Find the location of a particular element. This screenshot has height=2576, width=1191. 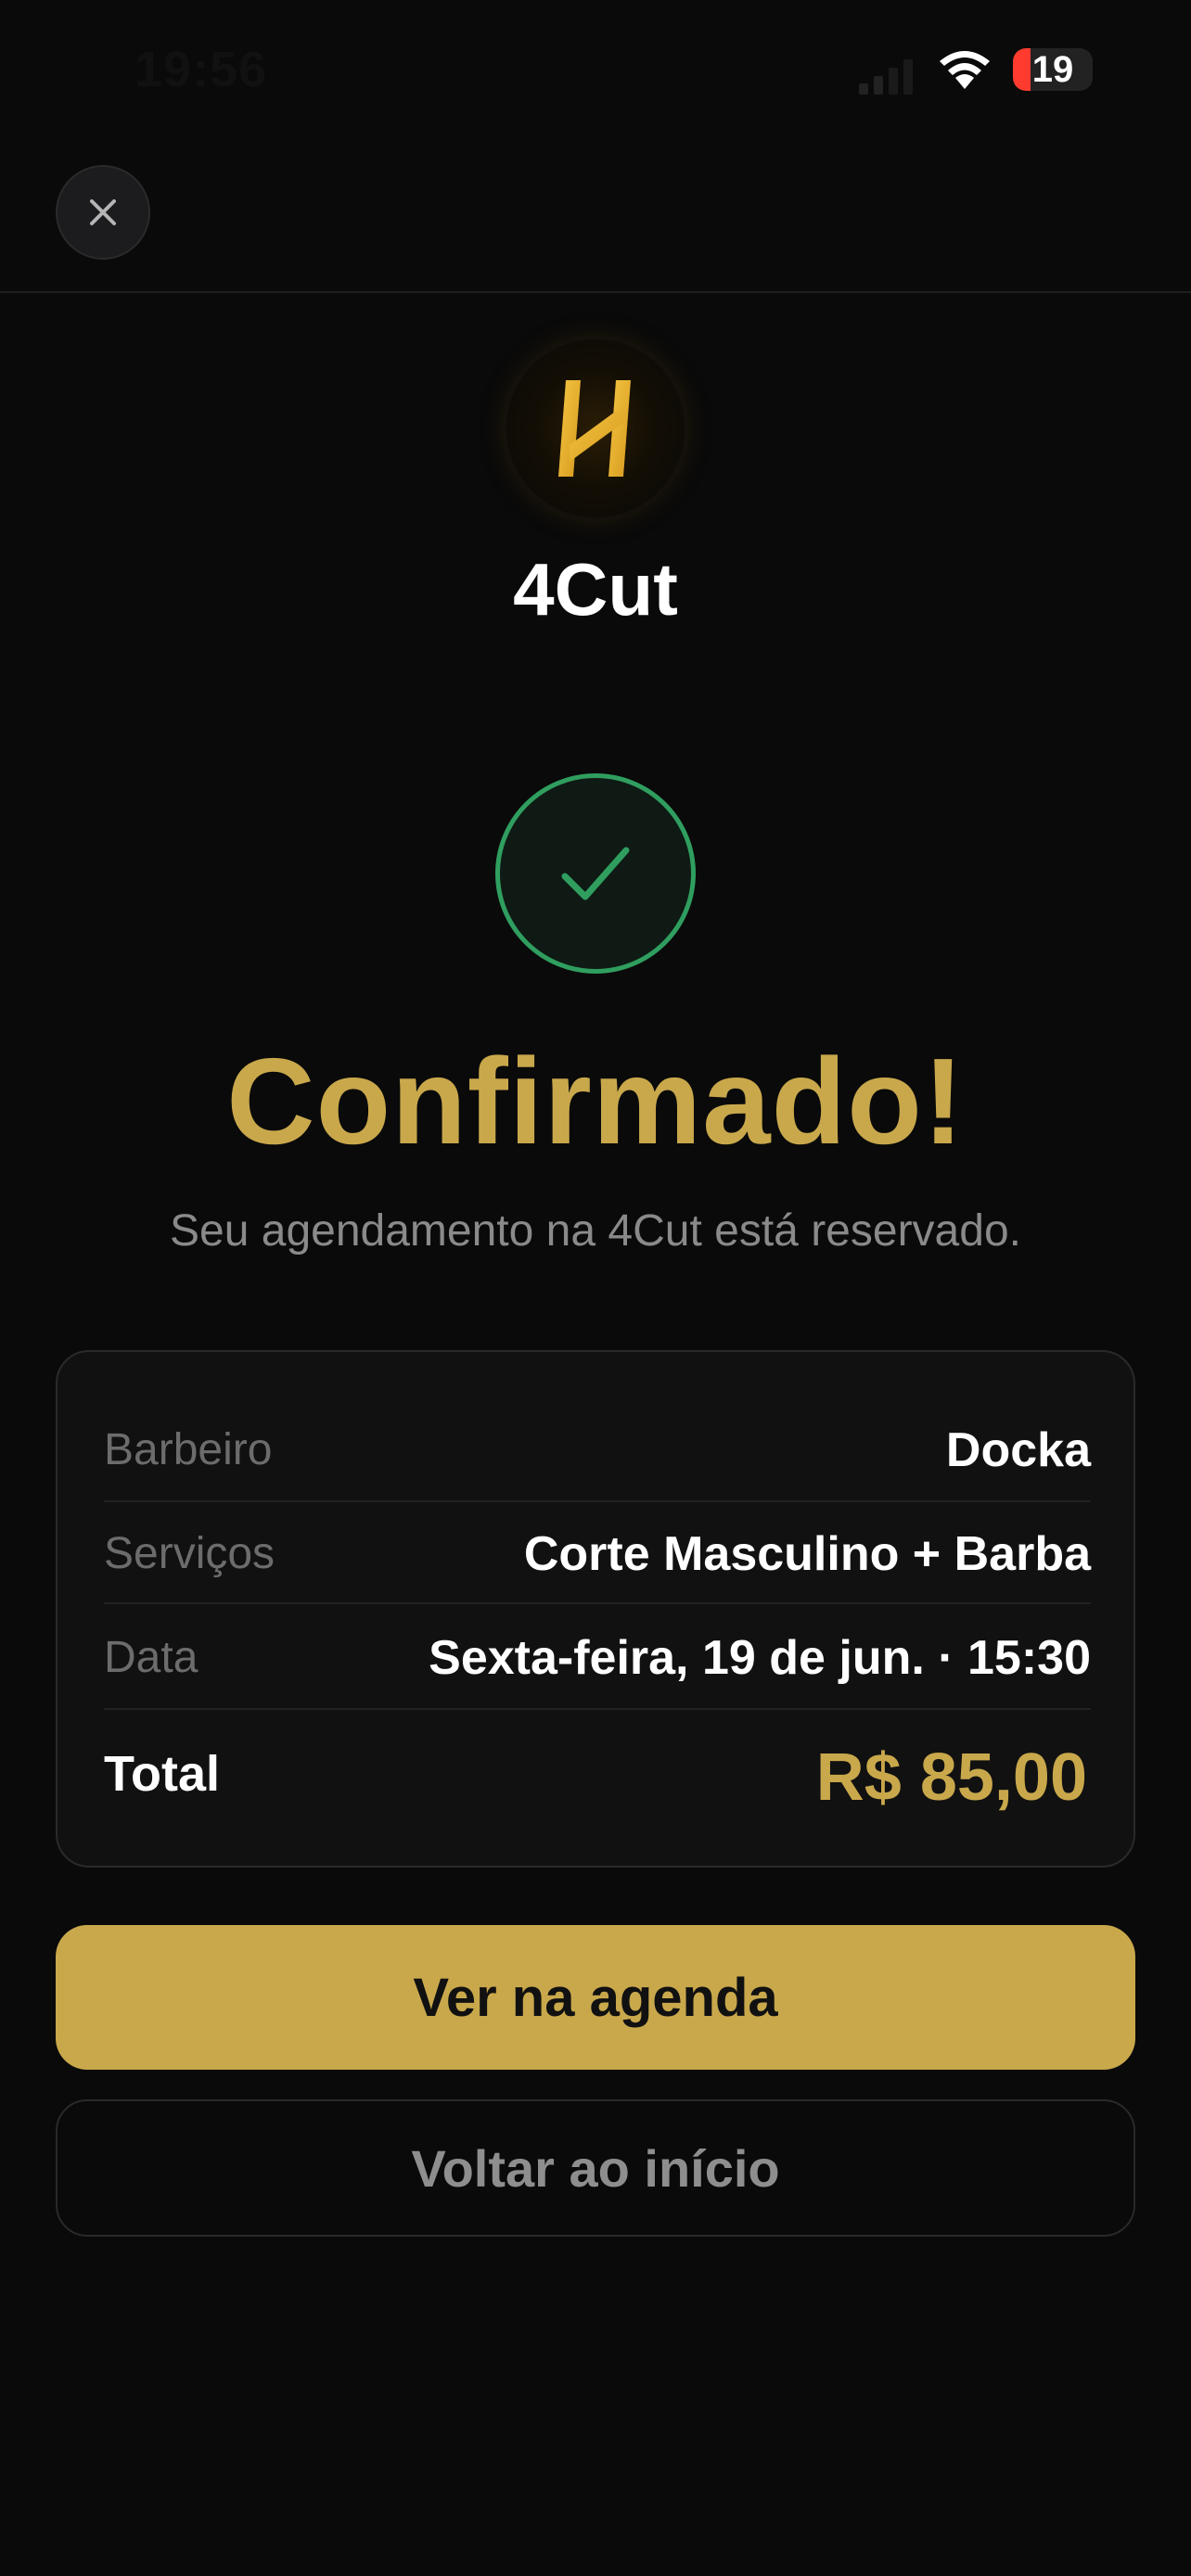

summary-value: Sexta-feira, 19 de jun. · 15:30 is located at coordinates (760, 1658).